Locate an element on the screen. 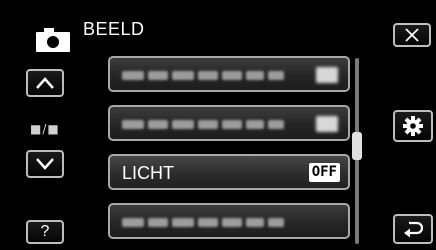 Image resolution: width=436 pixels, height=250 pixels. close-icon is located at coordinates (412, 35).